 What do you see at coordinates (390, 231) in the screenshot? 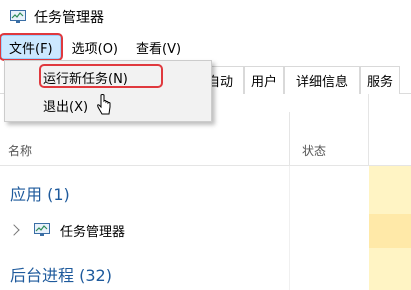
I see `cpu-heat-cell` at bounding box center [390, 231].